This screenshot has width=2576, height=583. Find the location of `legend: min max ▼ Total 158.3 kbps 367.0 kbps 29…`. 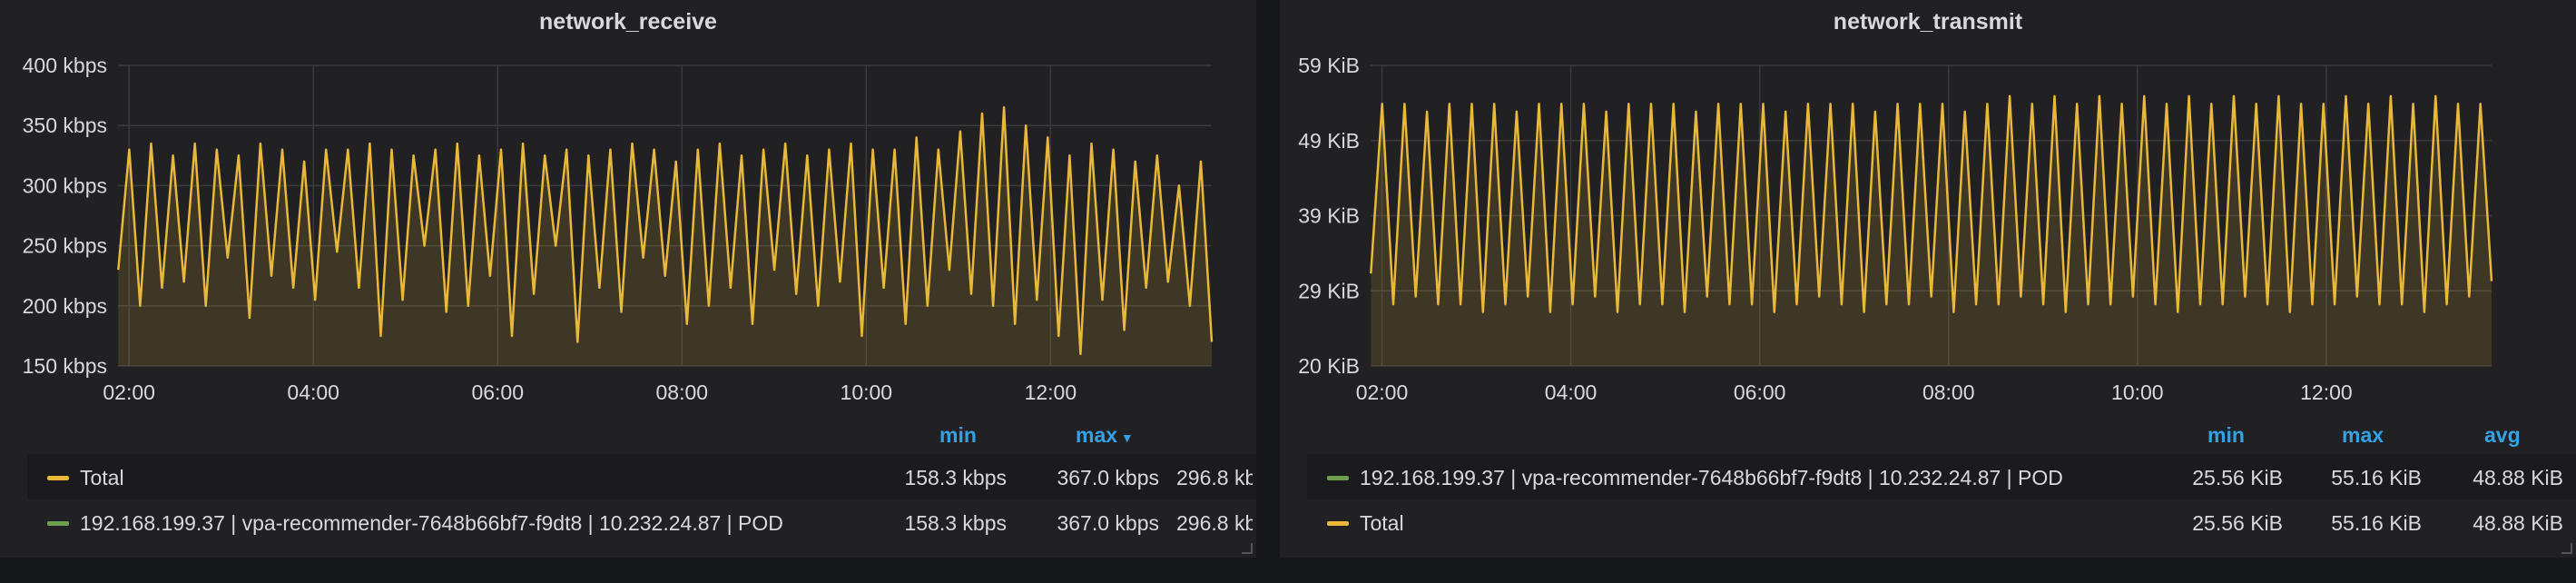

legend: min max ▼ Total 158.3 kbps 367.0 kbps 29… is located at coordinates (628, 482).